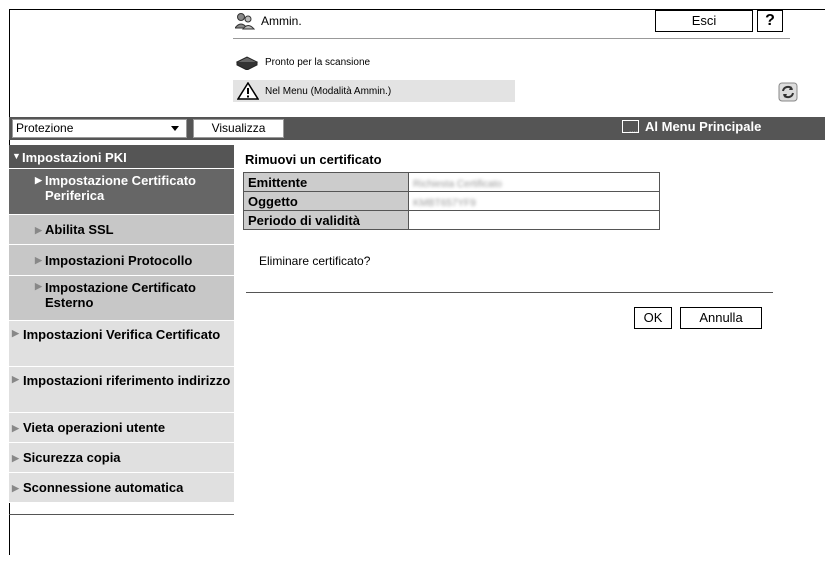 This screenshot has height=562, width=834. What do you see at coordinates (121, 230) in the screenshot?
I see `sidebar-item-ssl: ▶ Abilita SSL` at bounding box center [121, 230].